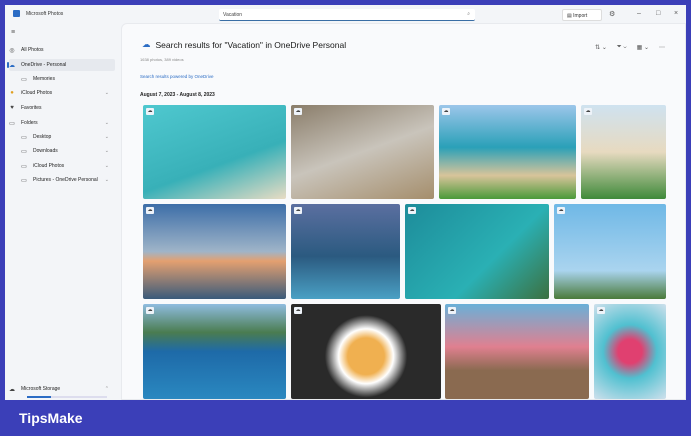  What do you see at coordinates (12, 50) in the screenshot?
I see `photos-icon: ◎` at bounding box center [12, 50].